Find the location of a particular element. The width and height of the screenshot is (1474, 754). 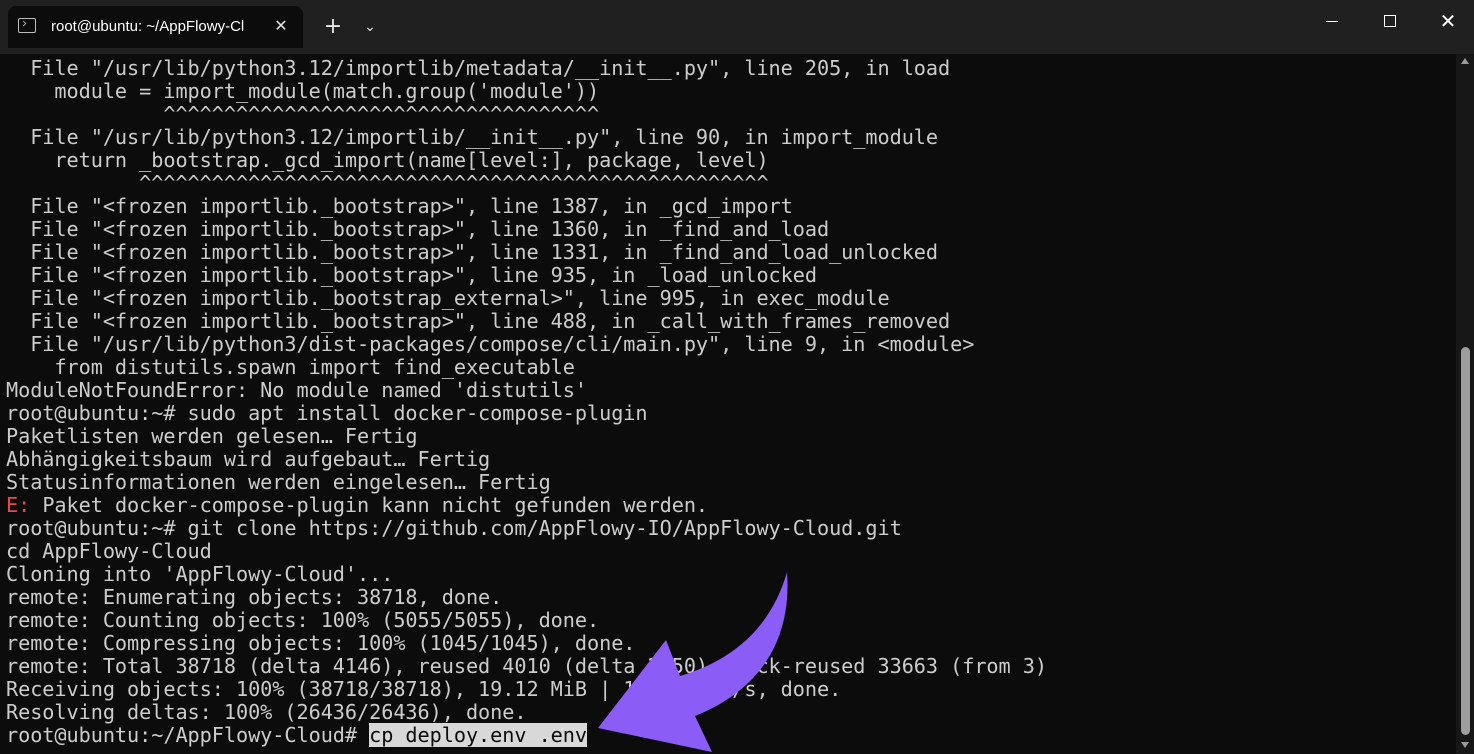

close-window-button: ✕ is located at coordinates (1446, 21).